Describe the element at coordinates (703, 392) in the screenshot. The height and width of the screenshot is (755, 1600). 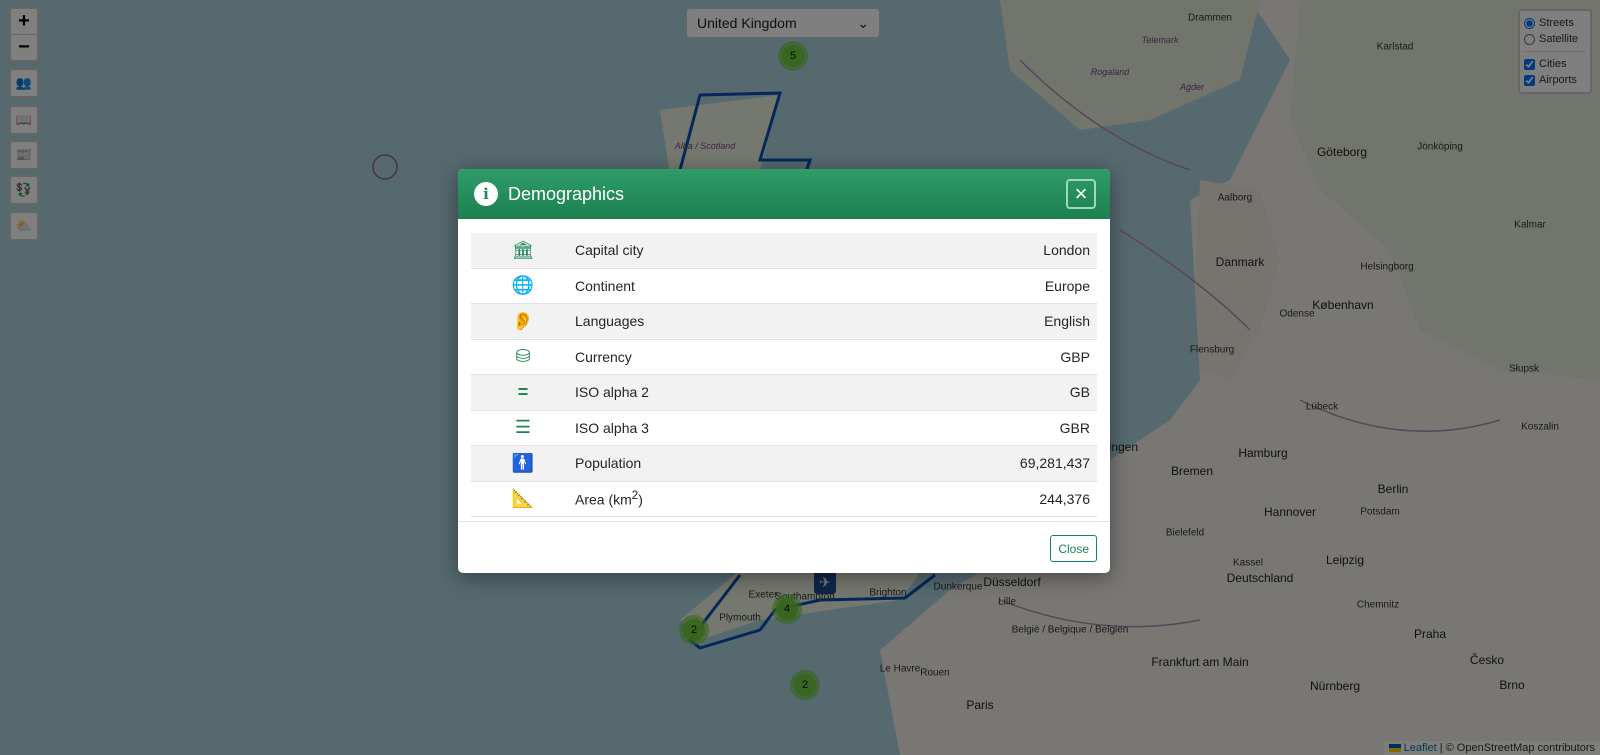
I see `row-label: ISO alpha 2` at that location.